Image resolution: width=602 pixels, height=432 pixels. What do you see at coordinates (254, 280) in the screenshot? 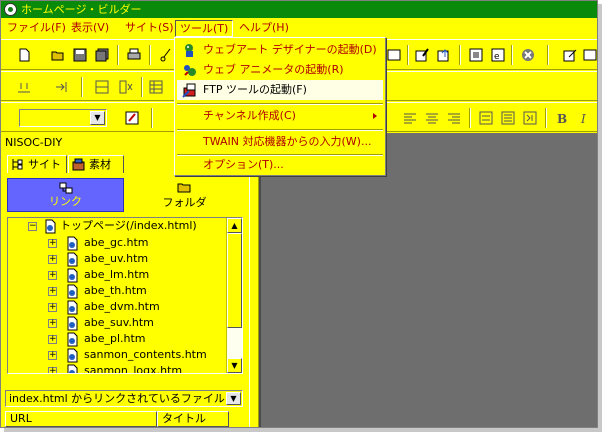
I see `pane-splitter` at bounding box center [254, 280].